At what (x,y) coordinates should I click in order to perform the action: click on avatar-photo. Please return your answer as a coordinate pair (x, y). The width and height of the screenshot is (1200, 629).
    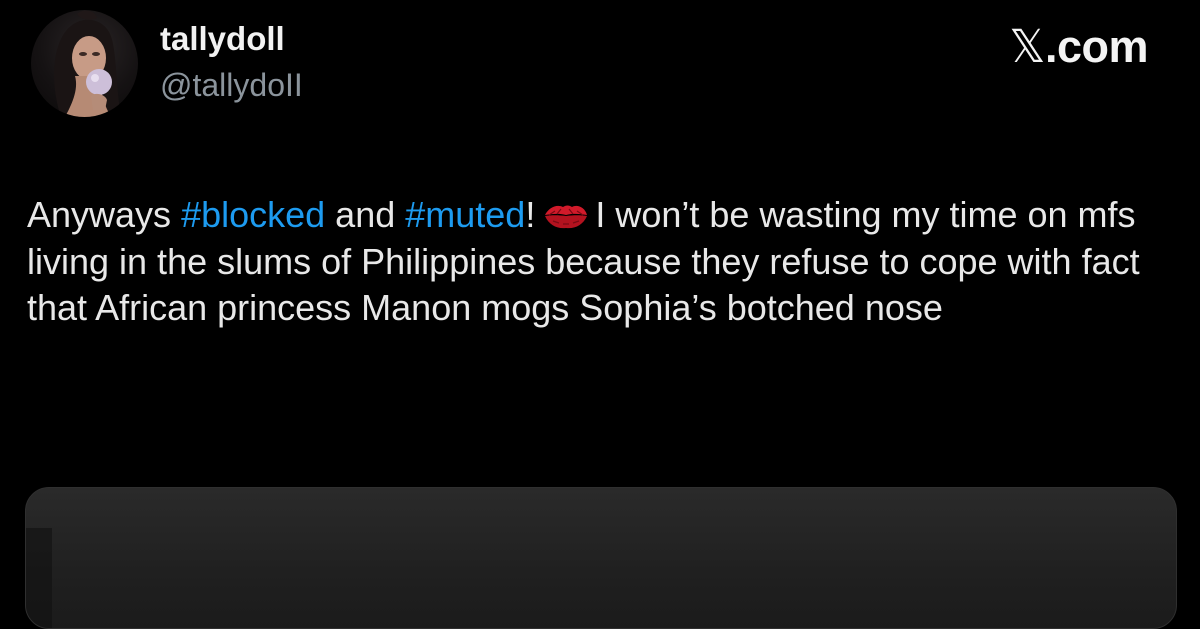
    Looking at the image, I should click on (87, 63).